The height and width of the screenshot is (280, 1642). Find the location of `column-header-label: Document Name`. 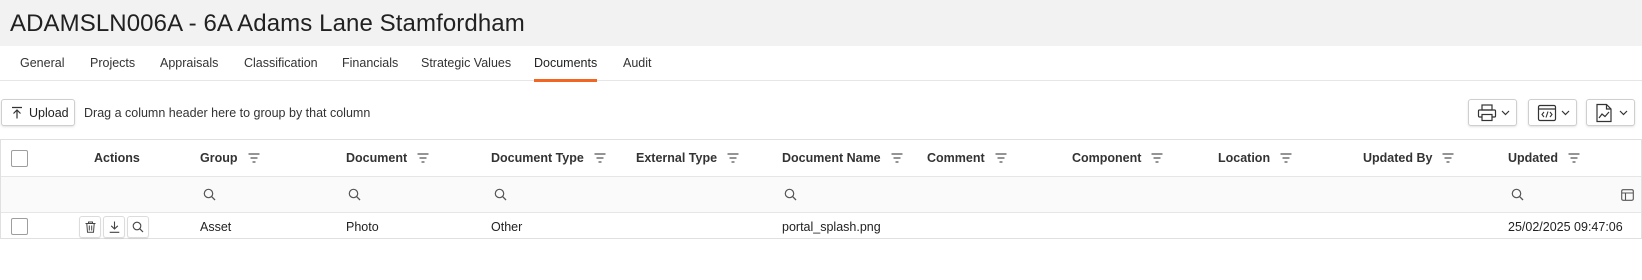

column-header-label: Document Name is located at coordinates (831, 158).